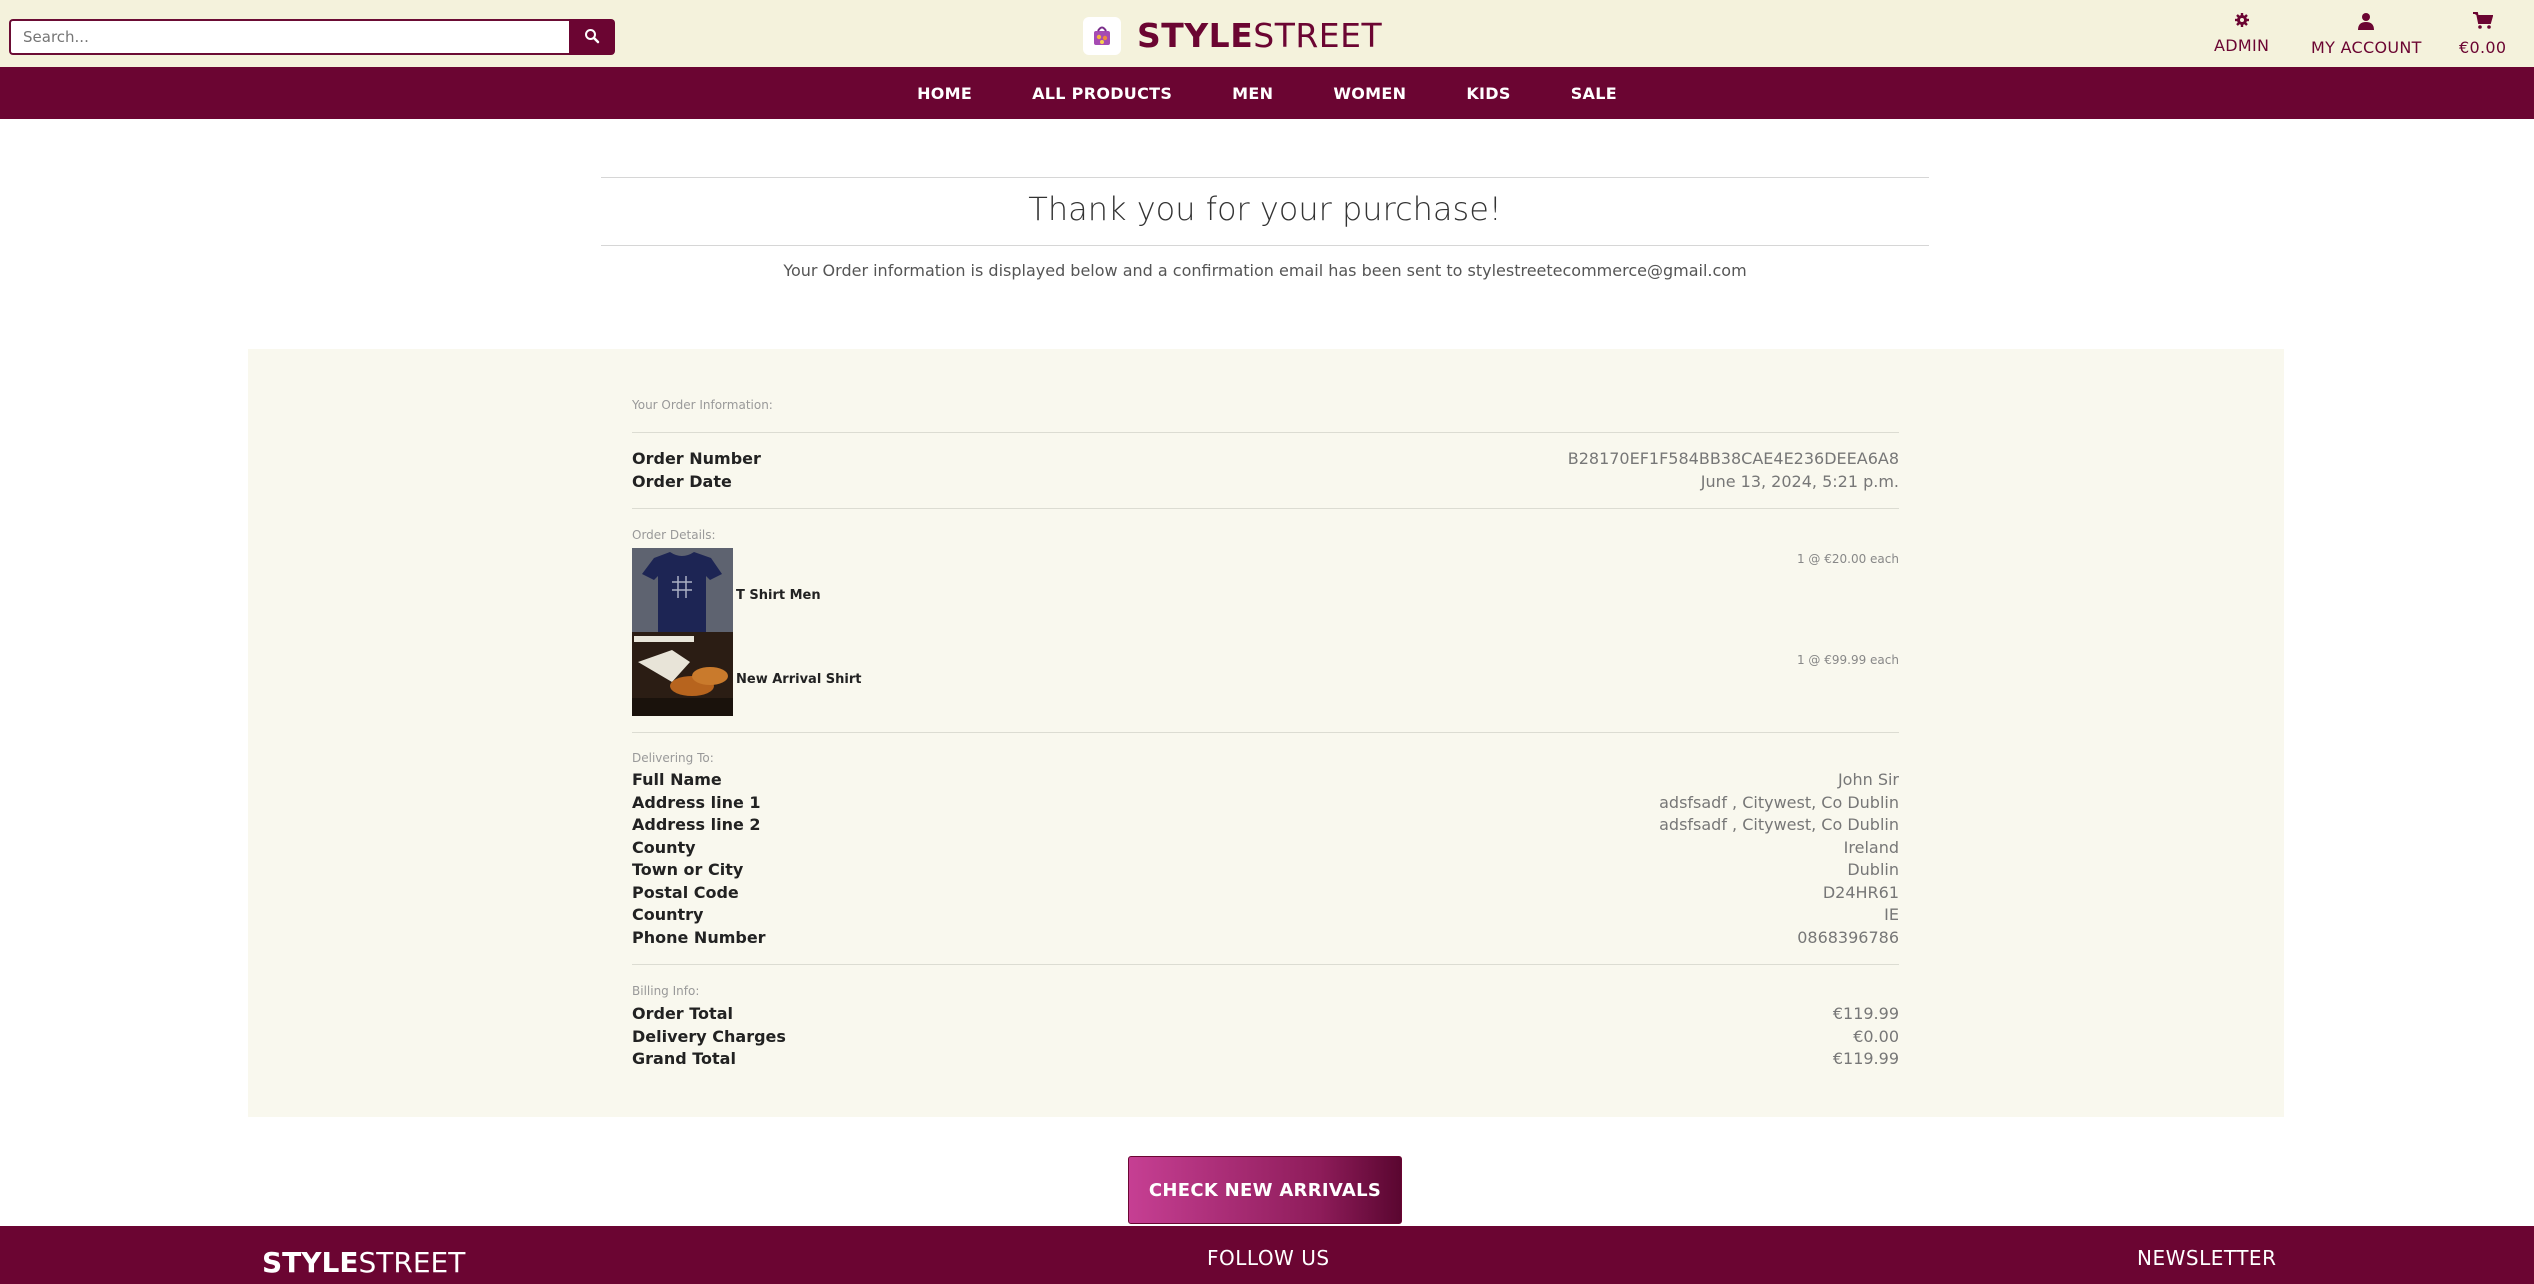 The height and width of the screenshot is (1284, 2534). What do you see at coordinates (1733, 458) in the screenshot?
I see `order-number-value: B28170EF1F584BB38CAE4E236DEEA6A8` at bounding box center [1733, 458].